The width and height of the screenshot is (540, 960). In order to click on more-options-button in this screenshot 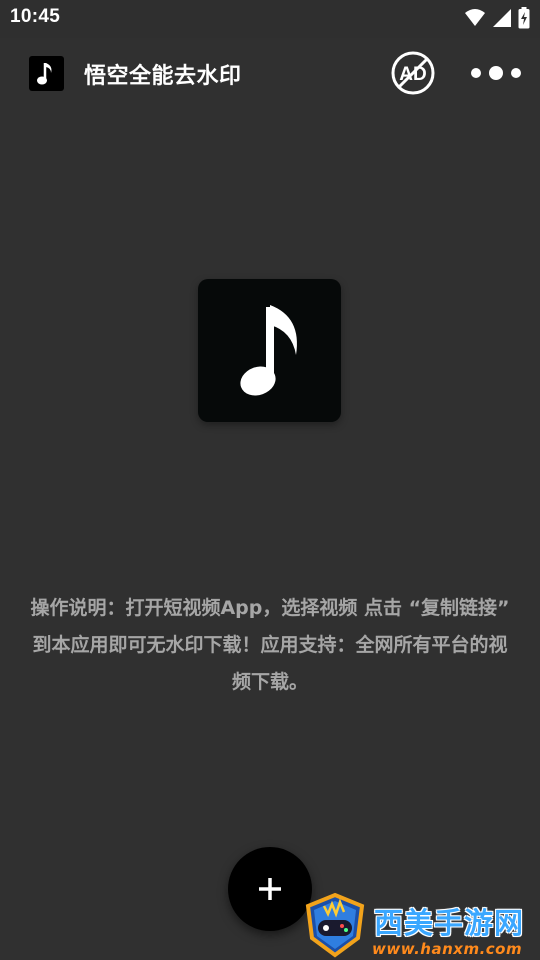, I will do `click(496, 73)`.